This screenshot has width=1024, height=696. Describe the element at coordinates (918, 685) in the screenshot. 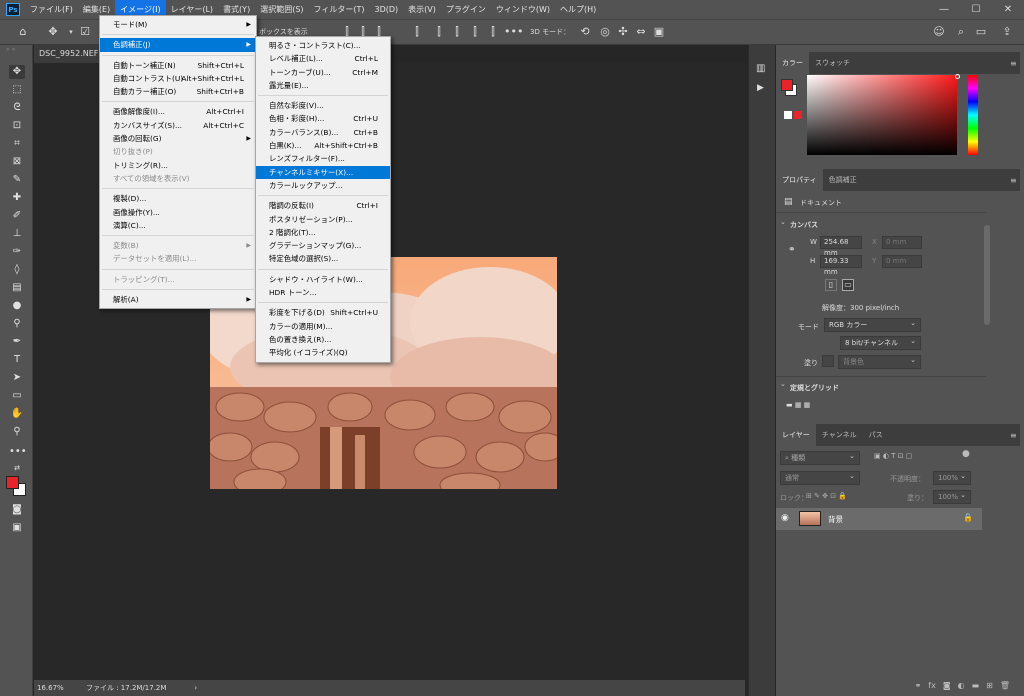

I see `link-layers-icon: ⚭` at that location.